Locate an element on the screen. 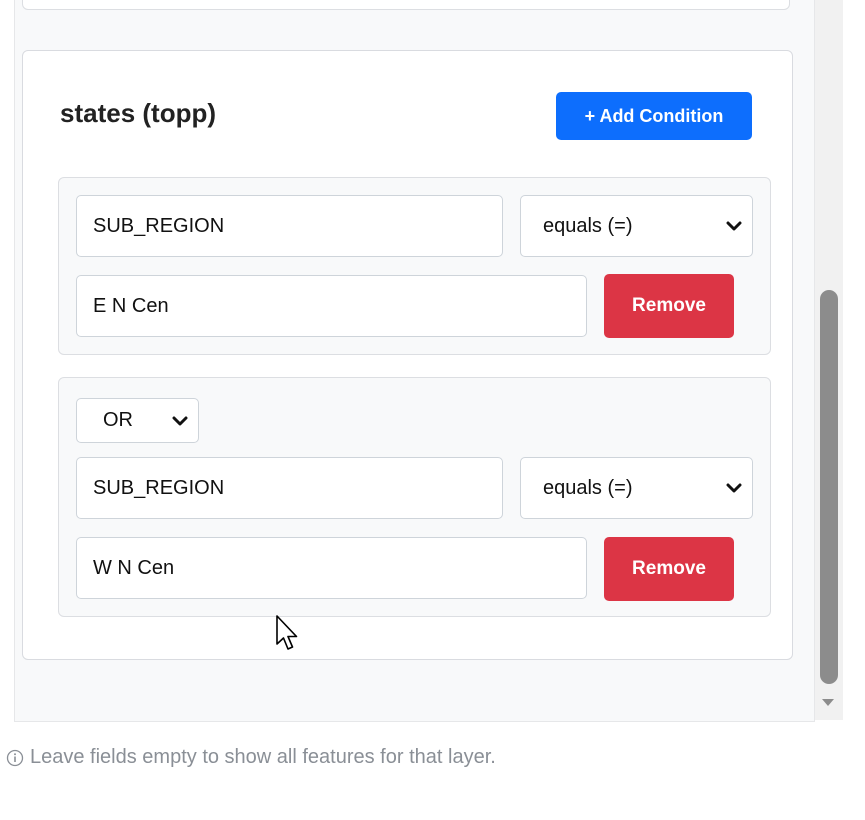 The image size is (865, 820). scroll-down-arrow-icon is located at coordinates (828, 702).